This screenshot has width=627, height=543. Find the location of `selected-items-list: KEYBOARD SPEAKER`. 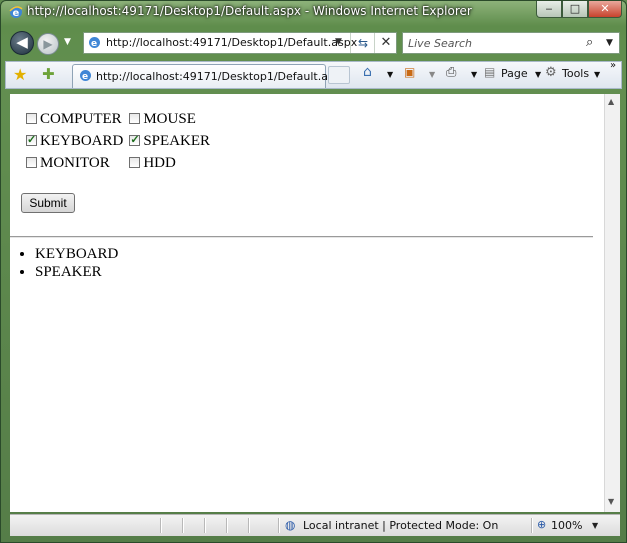

selected-items-list: KEYBOARD SPEAKER is located at coordinates (64, 263).